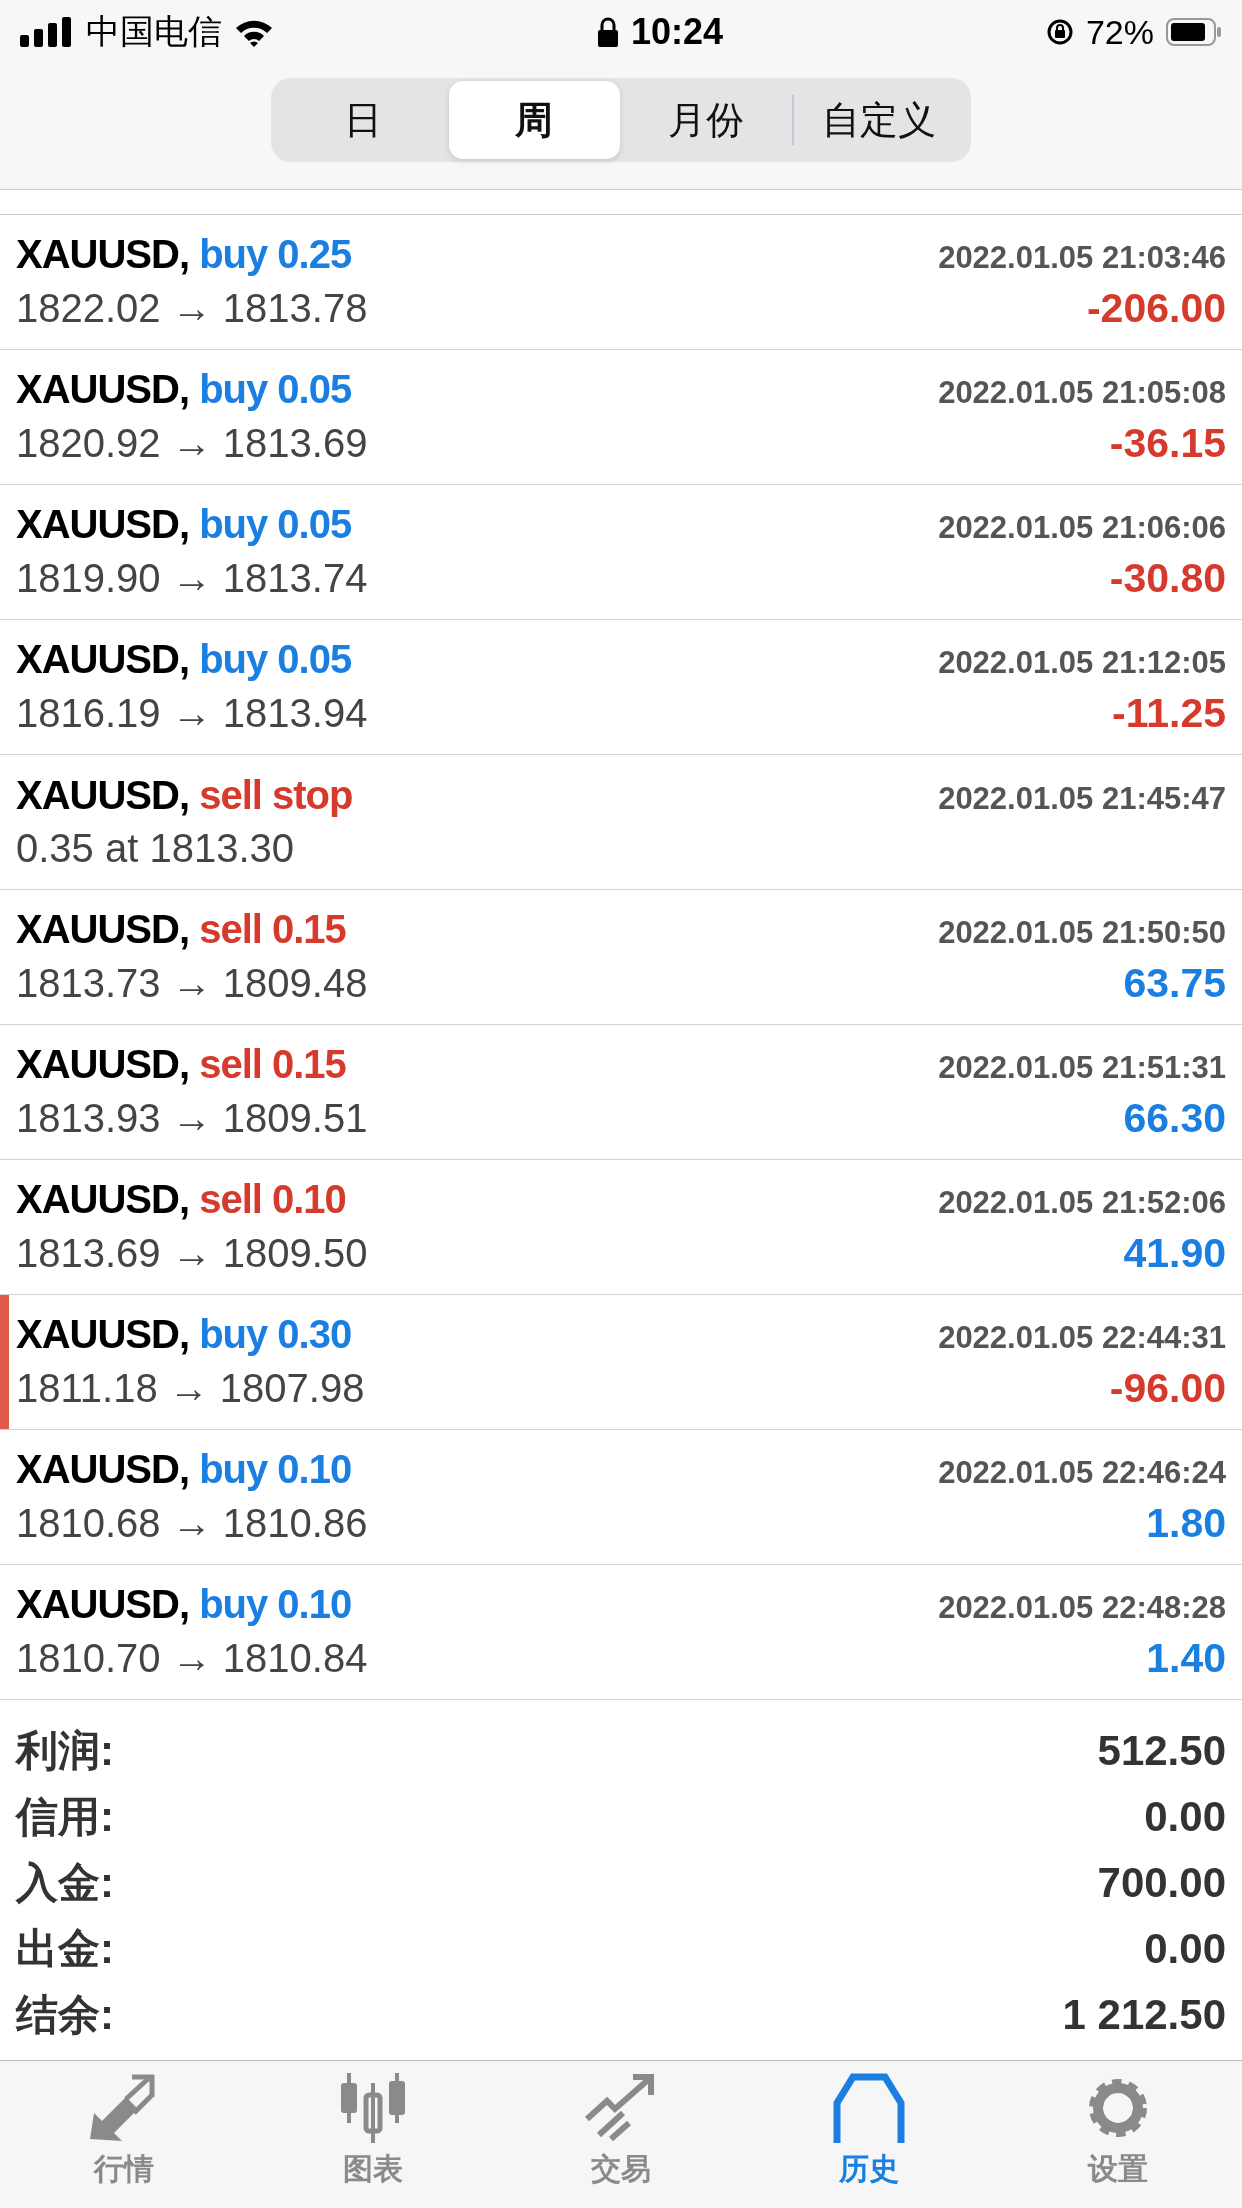 This screenshot has height=2208, width=1242. Describe the element at coordinates (869, 2140) in the screenshot. I see `tab-bar-item: 历史` at that location.